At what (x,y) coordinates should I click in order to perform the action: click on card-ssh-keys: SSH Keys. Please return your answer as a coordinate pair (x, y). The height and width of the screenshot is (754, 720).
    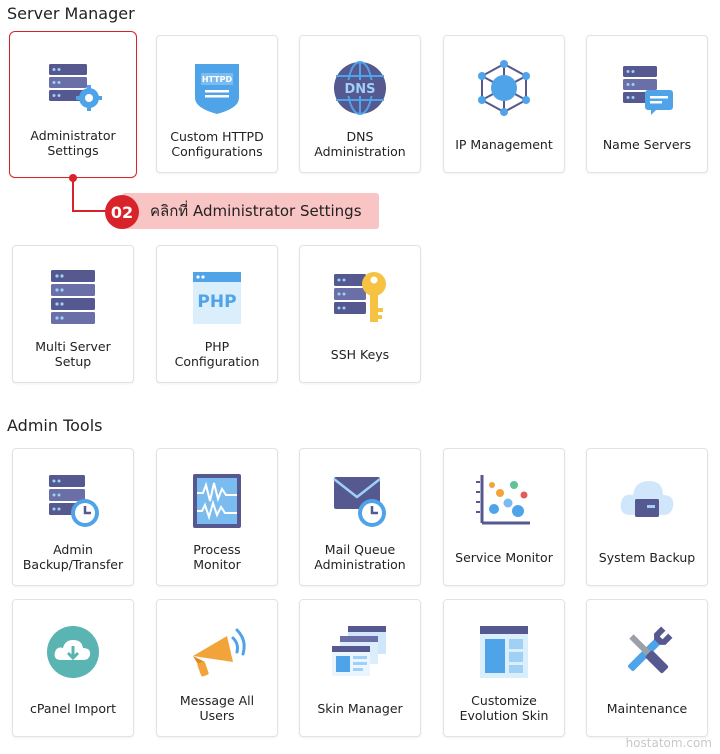
    Looking at the image, I should click on (360, 314).